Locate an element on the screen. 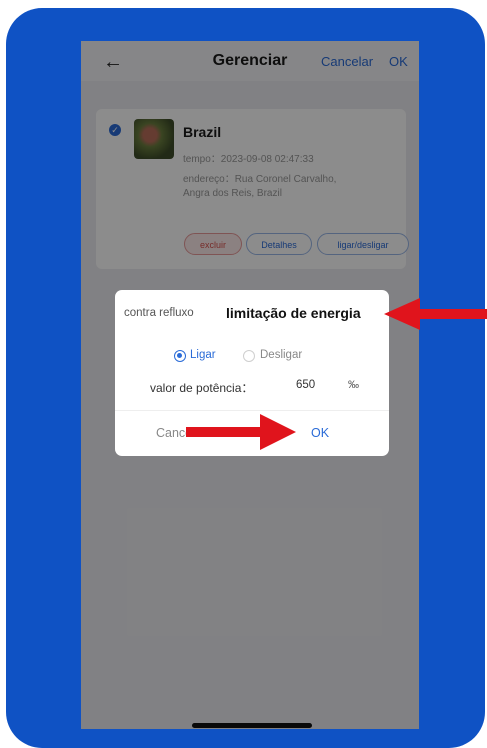 The height and width of the screenshot is (748, 487). annotation-arrows is located at coordinates (336, 374).